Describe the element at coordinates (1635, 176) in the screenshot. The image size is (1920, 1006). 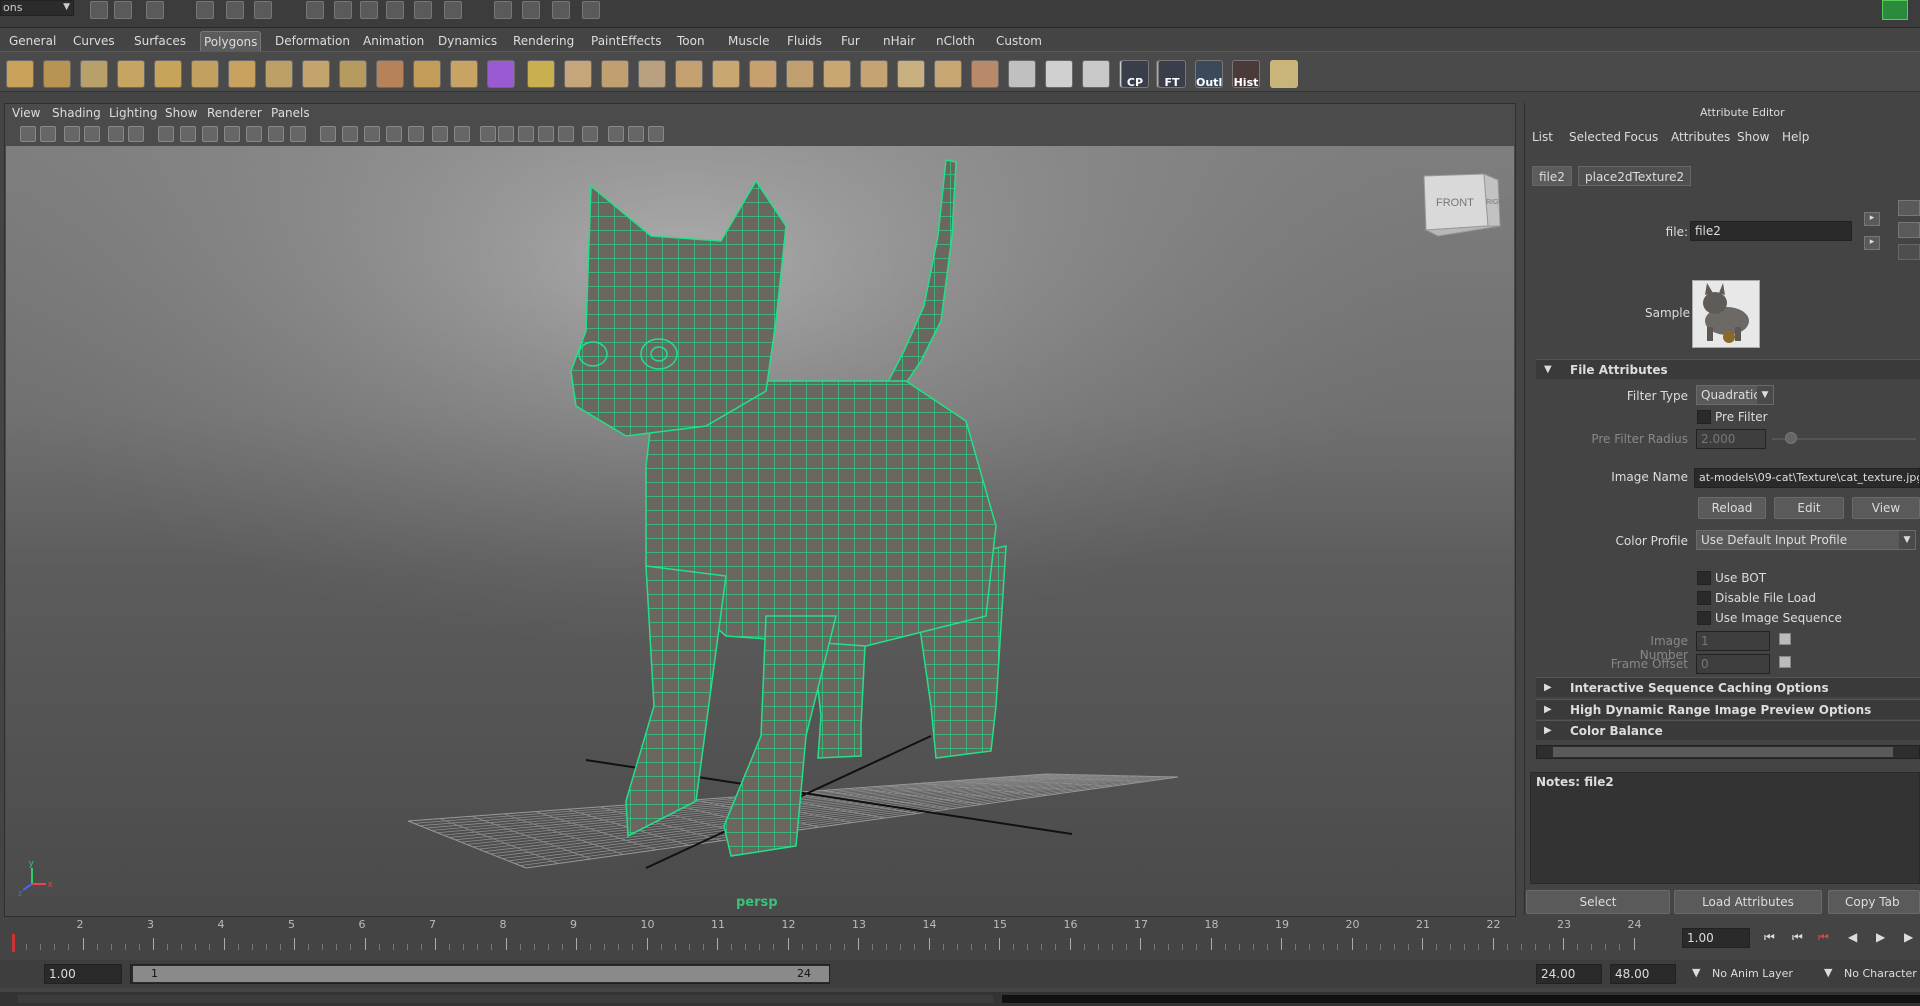
I see `ae-tab-place2dtexture2: place2dTexture2` at that location.